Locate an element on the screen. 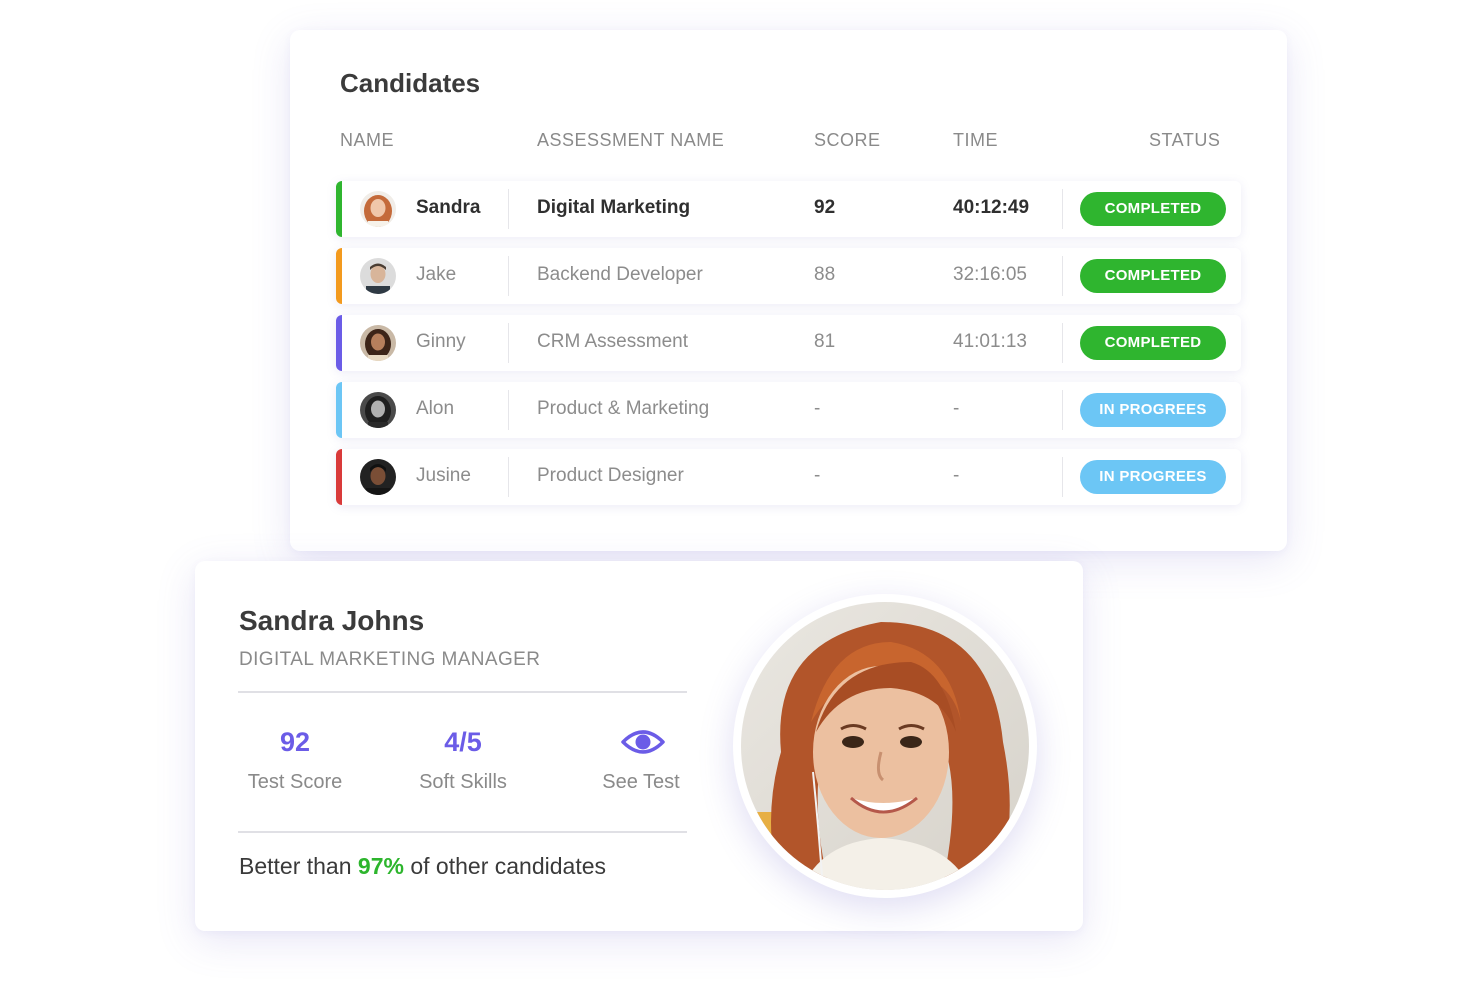 The width and height of the screenshot is (1480, 987). column-header-time: TIME is located at coordinates (975, 140).